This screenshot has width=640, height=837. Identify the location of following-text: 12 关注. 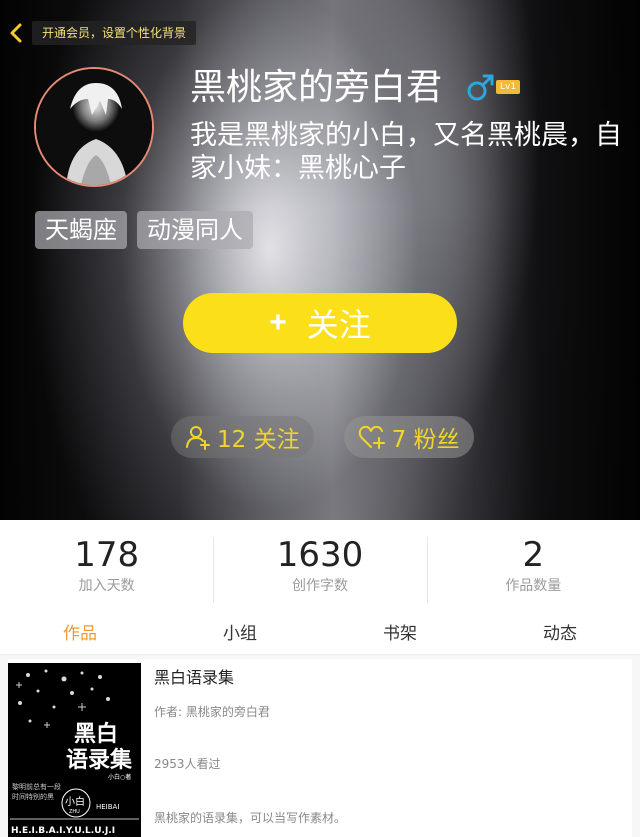
(258, 440).